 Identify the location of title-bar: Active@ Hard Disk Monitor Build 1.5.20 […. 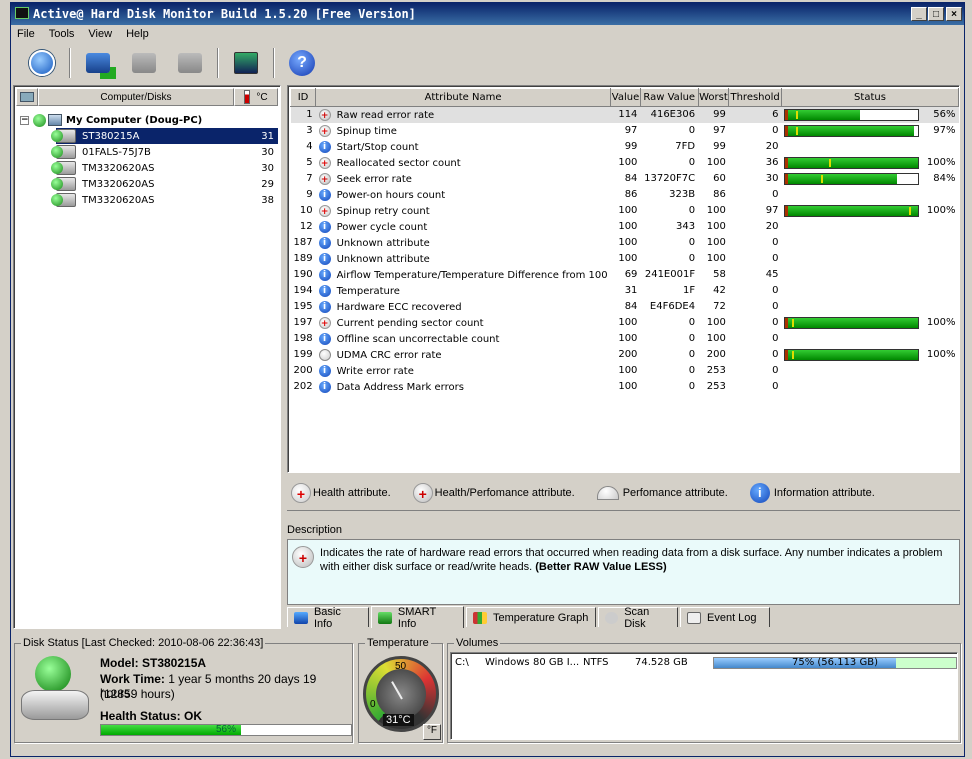
(487, 14).